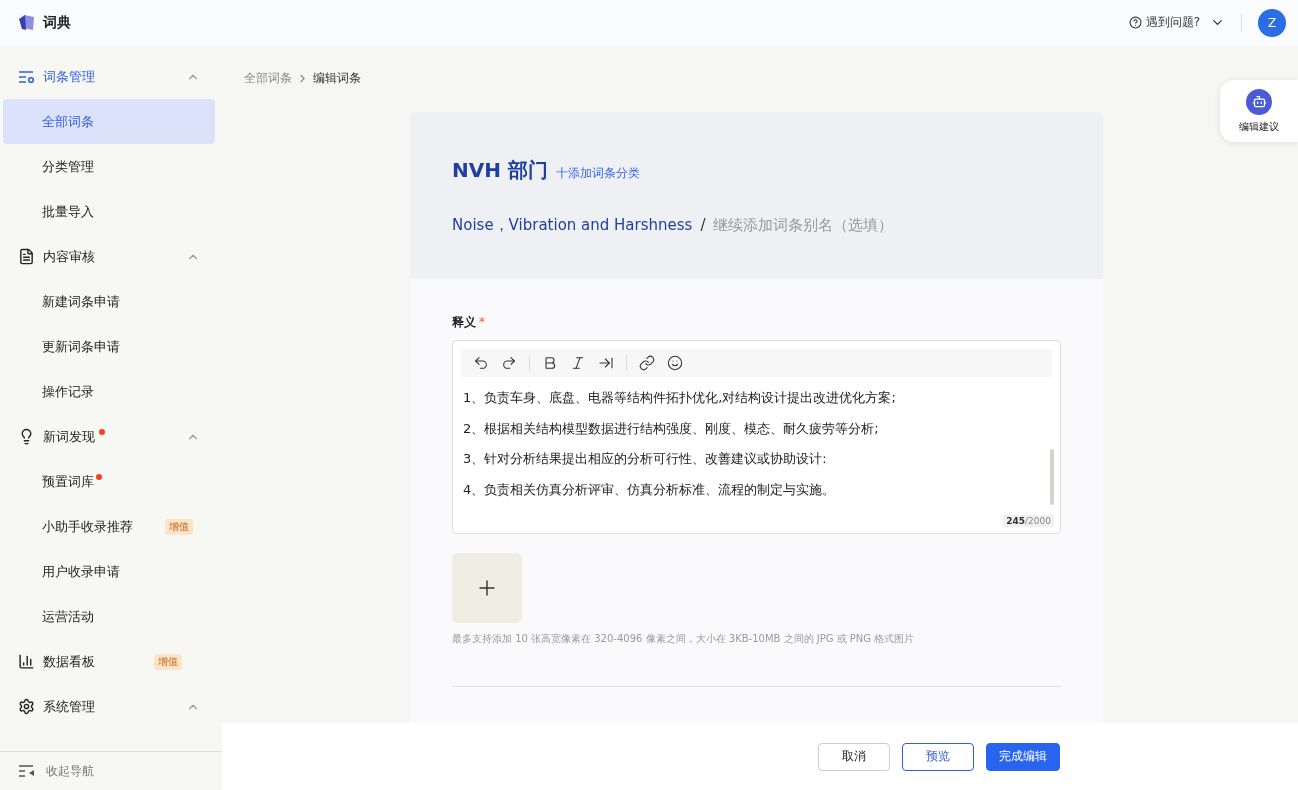  What do you see at coordinates (27, 771) in the screenshot?
I see `collapse-menu-icon` at bounding box center [27, 771].